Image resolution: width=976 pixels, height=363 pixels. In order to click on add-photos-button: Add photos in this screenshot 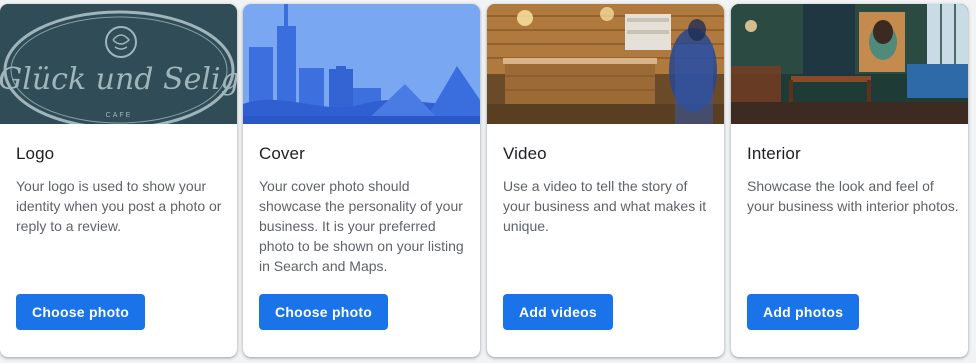, I will do `click(803, 312)`.